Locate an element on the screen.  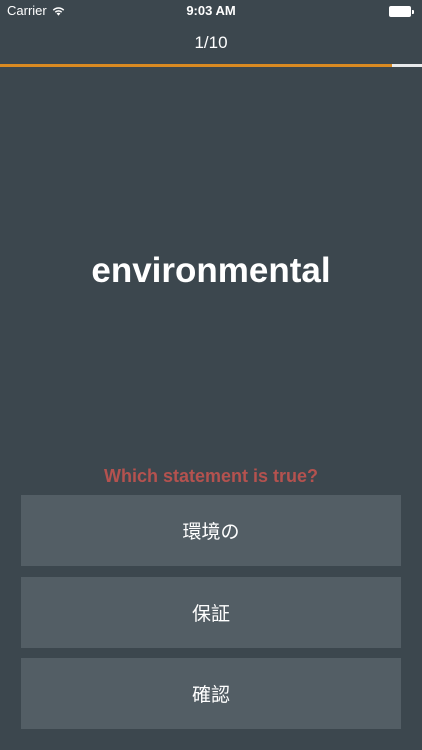
status-bar: Carrier 9:03 AM is located at coordinates (211, 11).